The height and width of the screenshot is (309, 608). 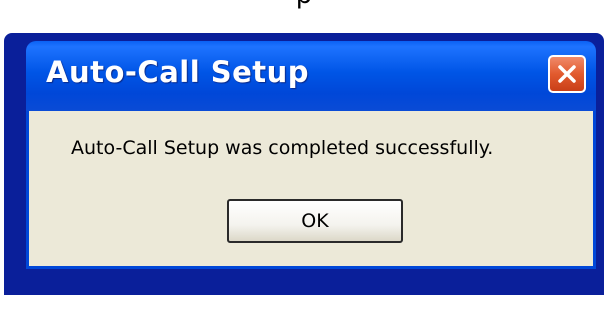 I want to click on ok-button-label: OK, so click(x=315, y=221).